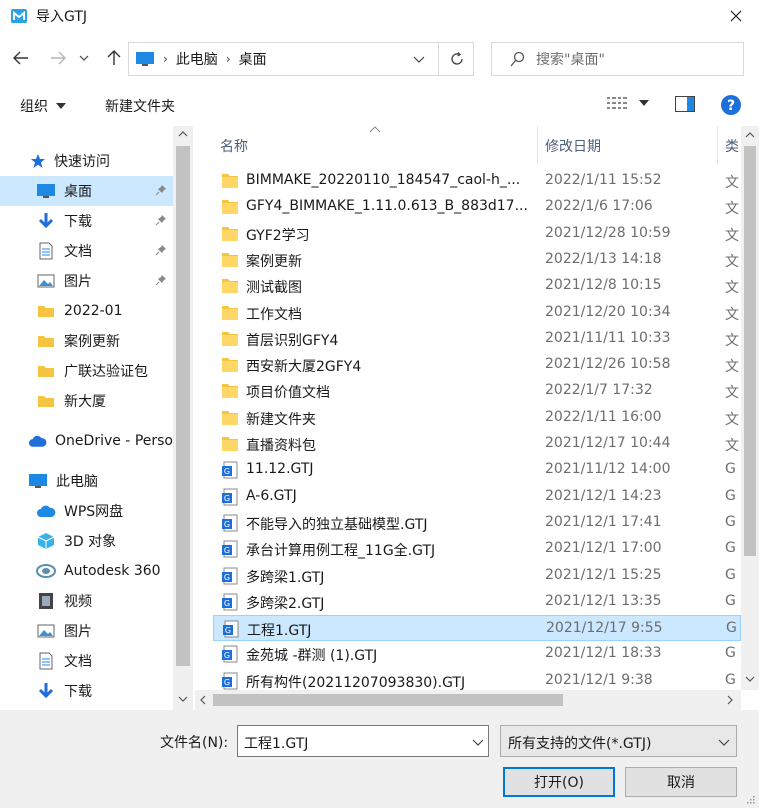  Describe the element at coordinates (388, 700) in the screenshot. I see `horizontal-scrollbar-thumb` at that location.